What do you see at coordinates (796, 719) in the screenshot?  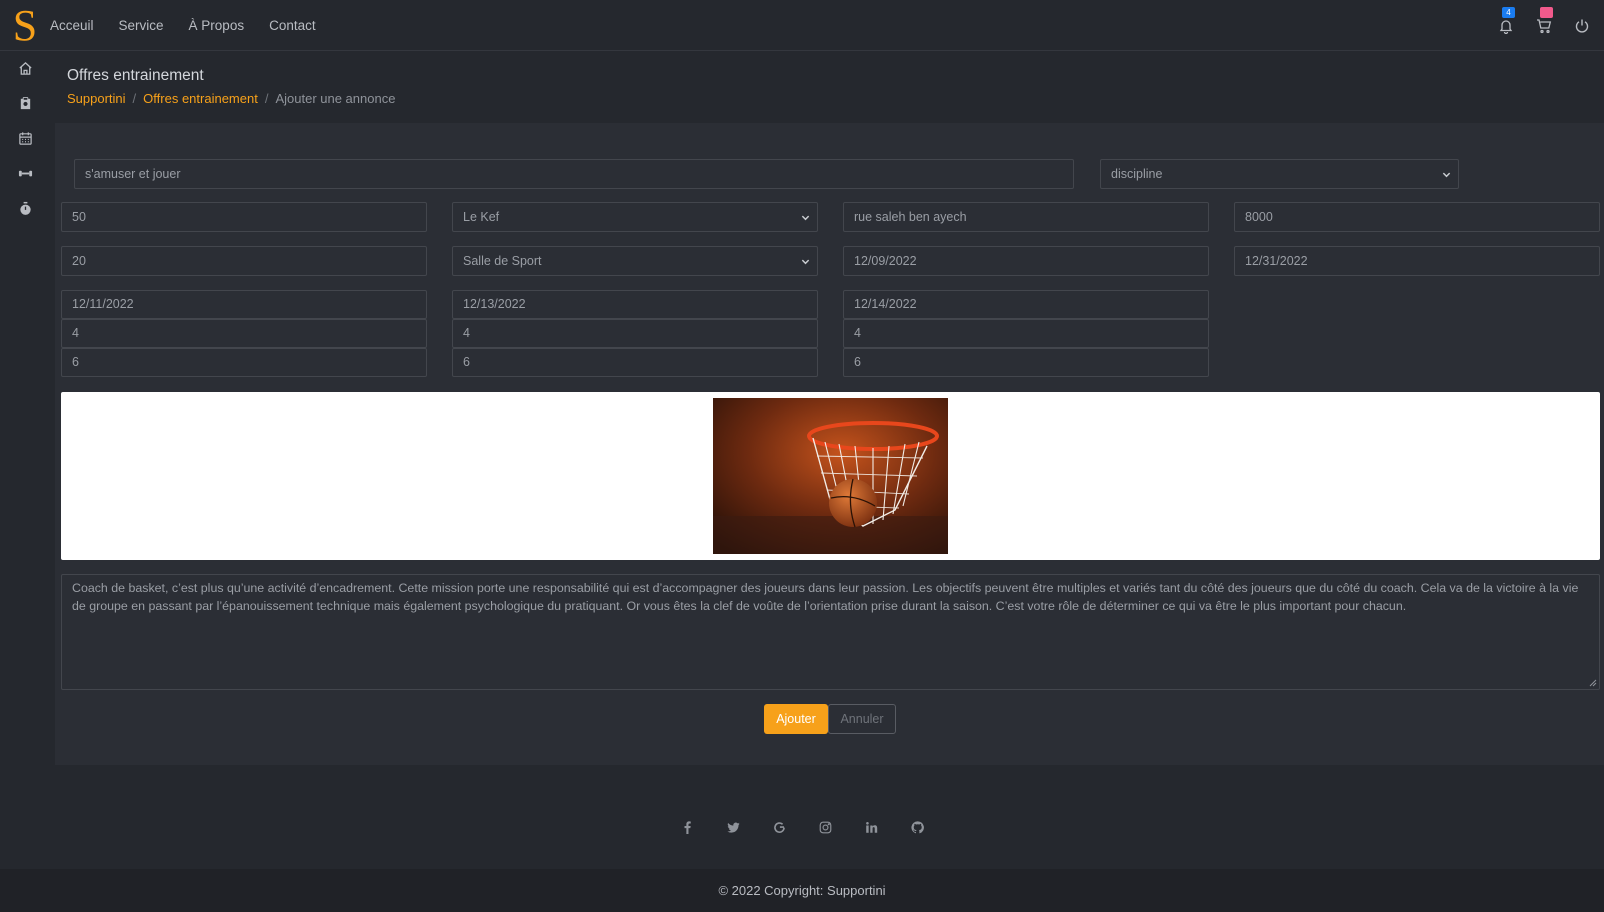 I see `add-button: Ajouter` at bounding box center [796, 719].